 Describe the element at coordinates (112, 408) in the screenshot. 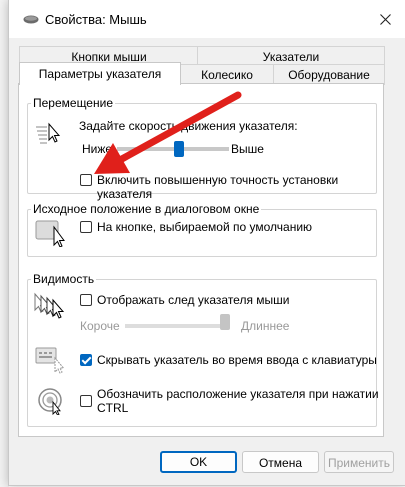

I see `ctrl-locate-label-line2: CTRL` at that location.